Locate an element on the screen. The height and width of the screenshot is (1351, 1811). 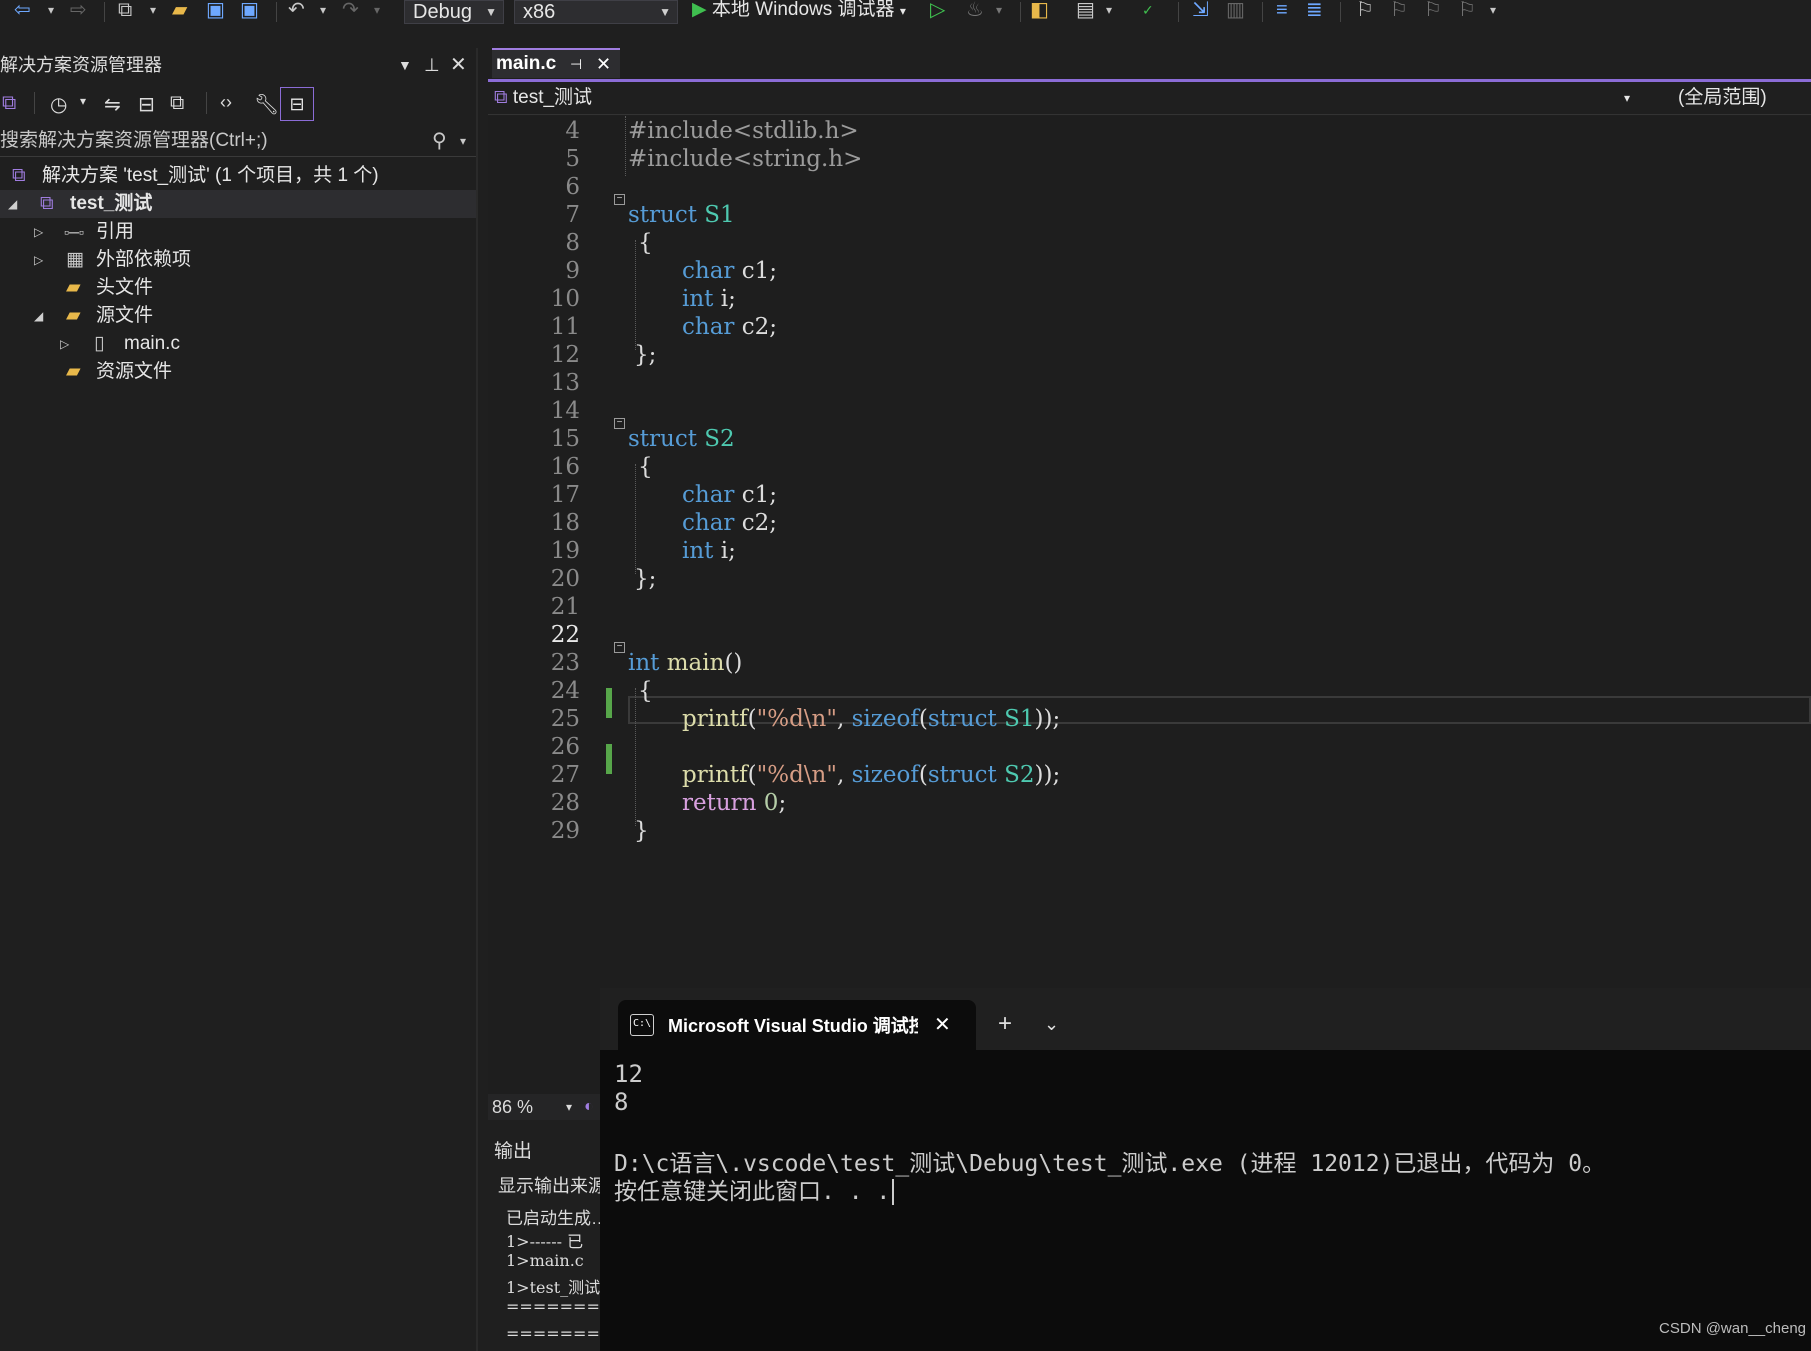
indent-icon: ≡ is located at coordinates (1282, 11).